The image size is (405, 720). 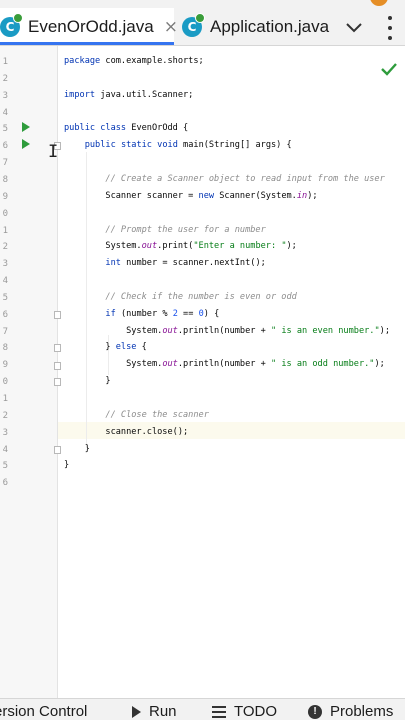 I want to click on tool-window-bar: ersion Control Run TODO ! Problems, so click(x=202, y=709).